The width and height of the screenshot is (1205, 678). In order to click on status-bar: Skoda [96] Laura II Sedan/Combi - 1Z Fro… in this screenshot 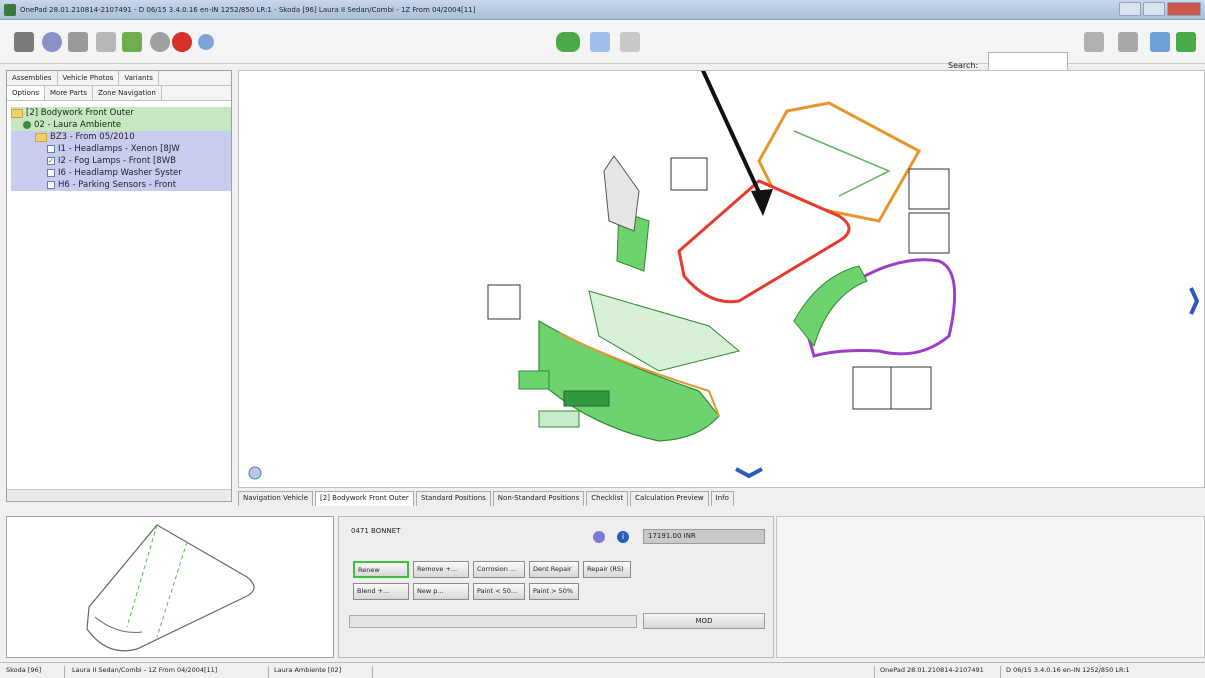, I will do `click(602, 670)`.